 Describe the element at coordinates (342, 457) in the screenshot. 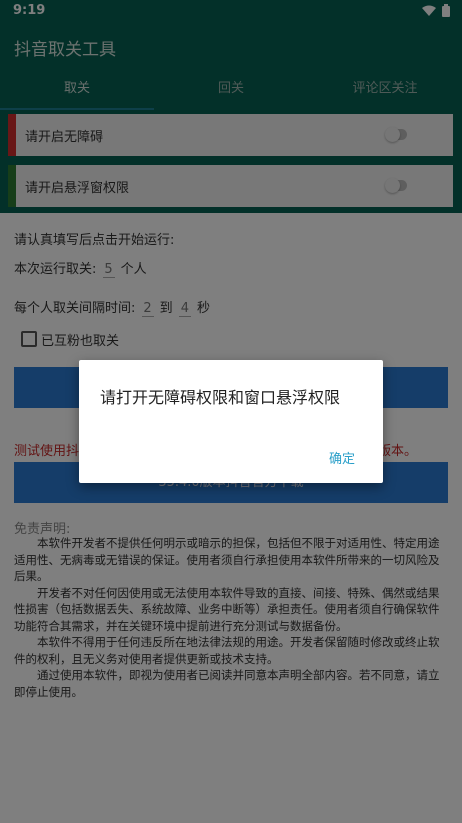

I see `confirm-button: 确定` at that location.